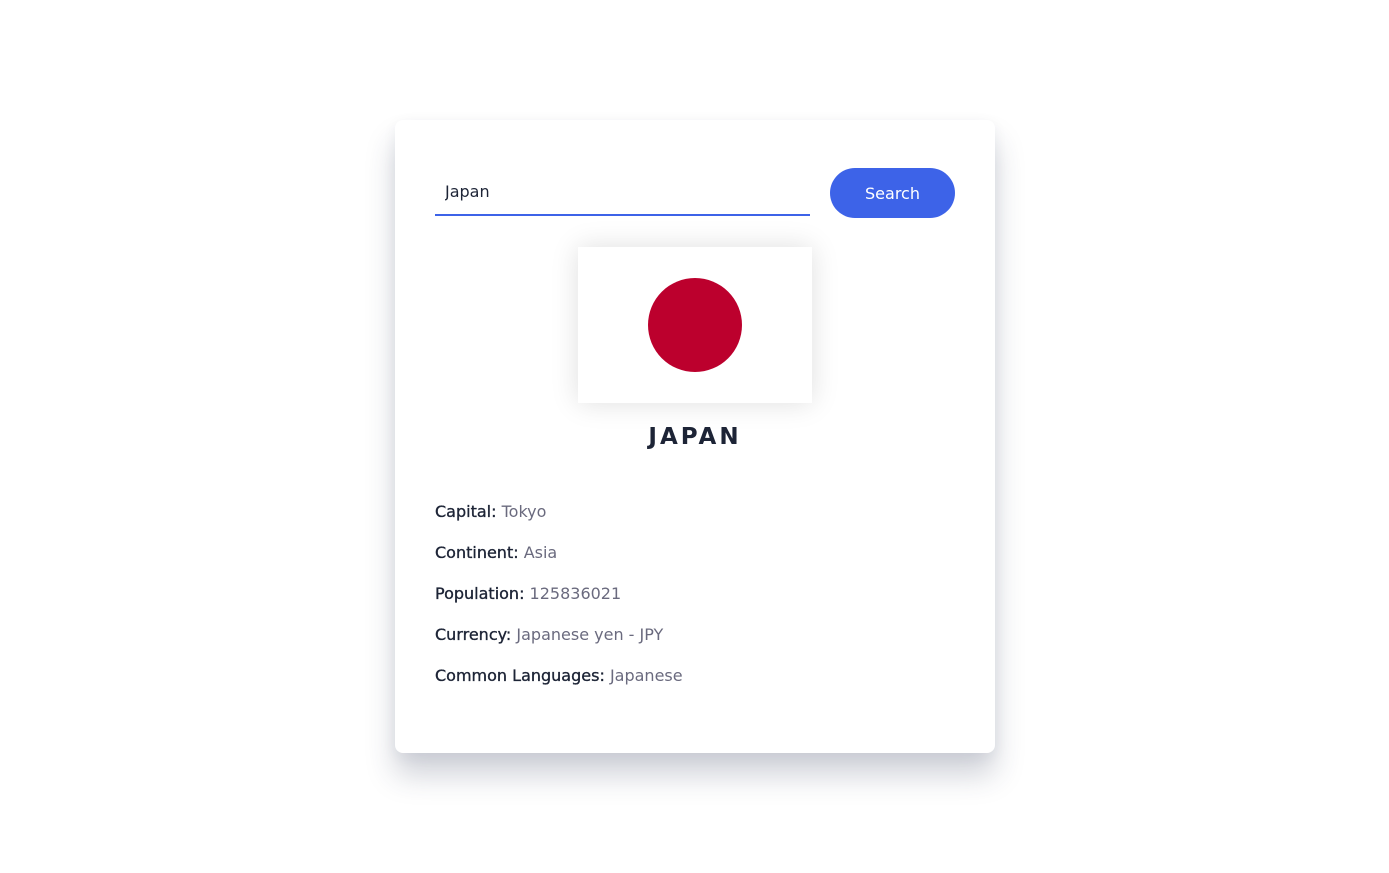  Describe the element at coordinates (473, 634) in the screenshot. I see `currency-label: Currency:` at that location.